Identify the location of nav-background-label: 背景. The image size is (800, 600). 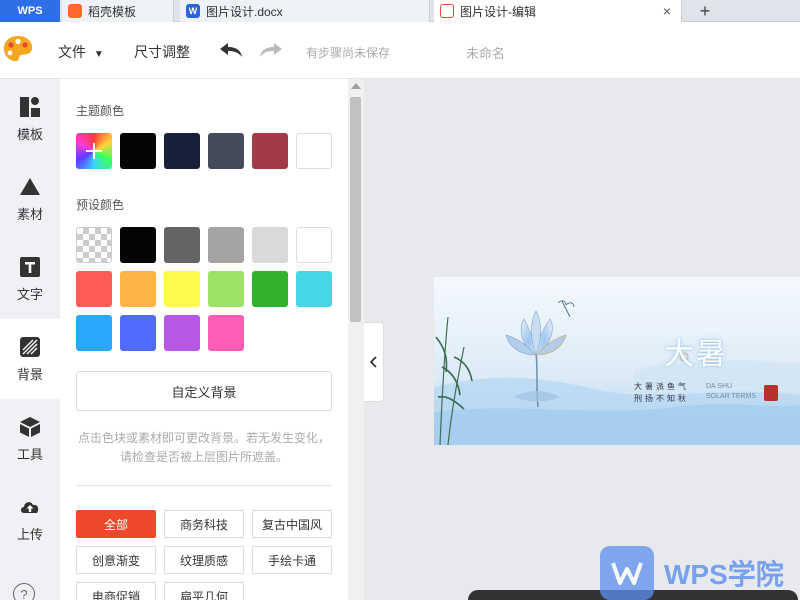
(29, 374).